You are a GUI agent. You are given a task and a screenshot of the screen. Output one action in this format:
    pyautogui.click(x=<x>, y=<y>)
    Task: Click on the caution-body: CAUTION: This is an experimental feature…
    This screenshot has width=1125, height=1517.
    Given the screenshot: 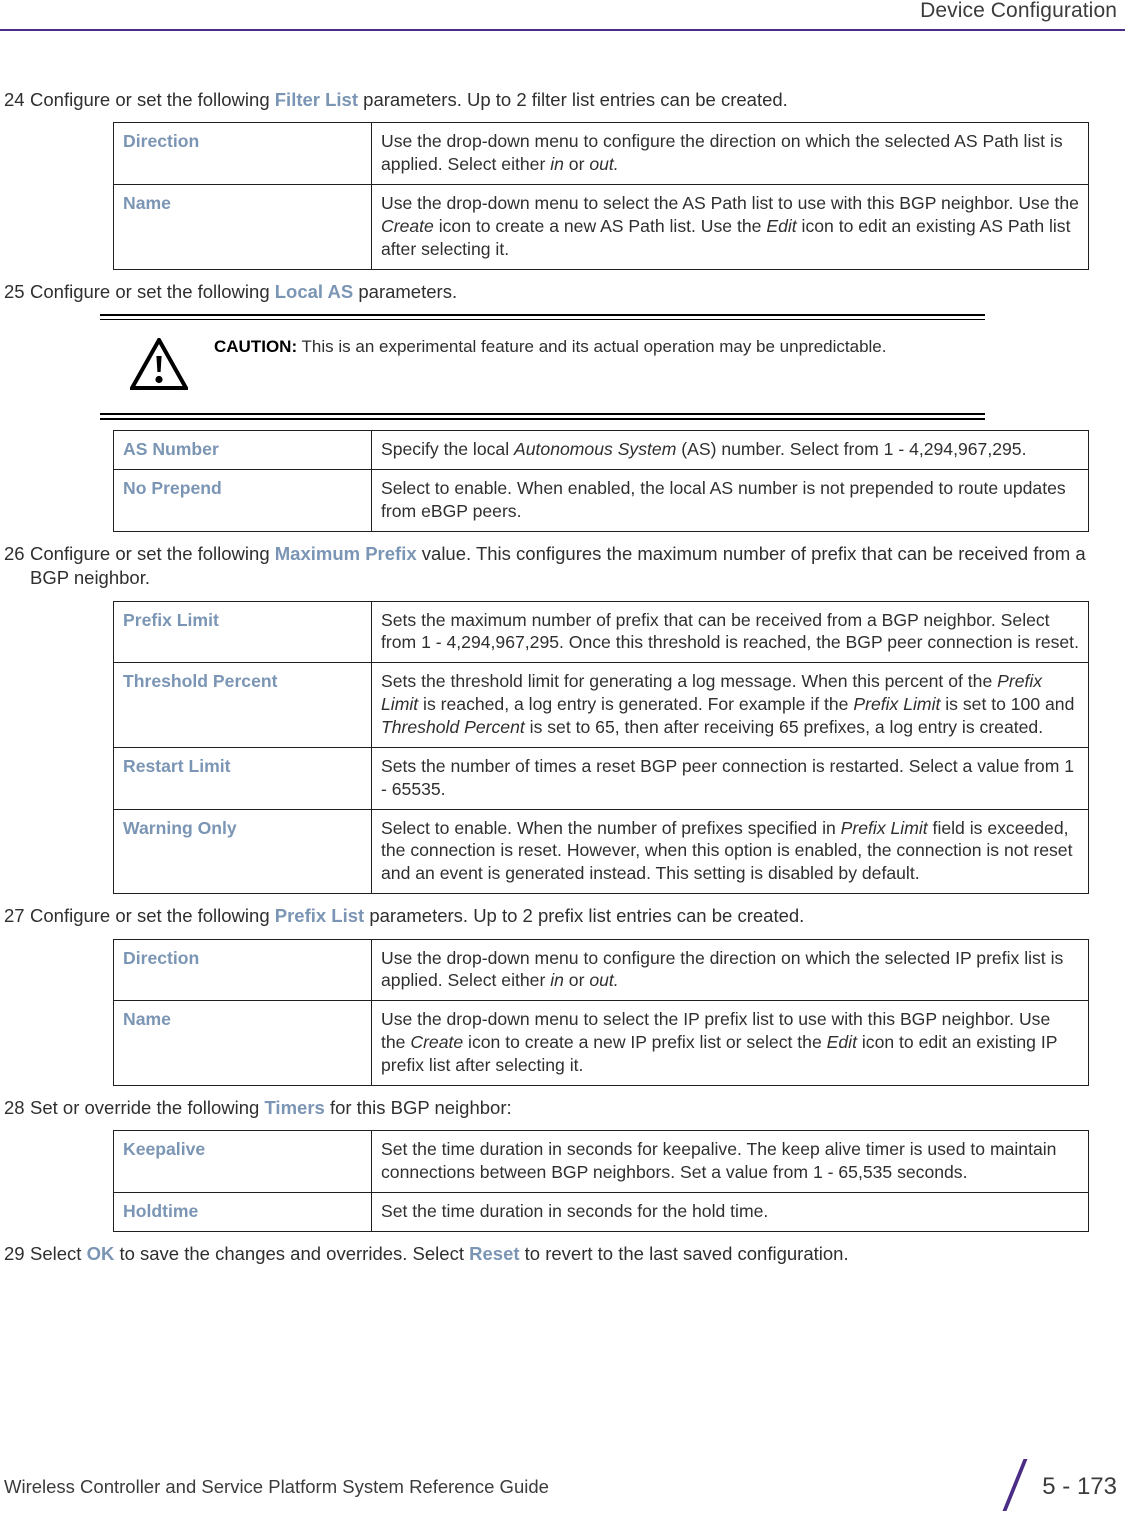 What is the action you would take?
    pyautogui.click(x=542, y=366)
    